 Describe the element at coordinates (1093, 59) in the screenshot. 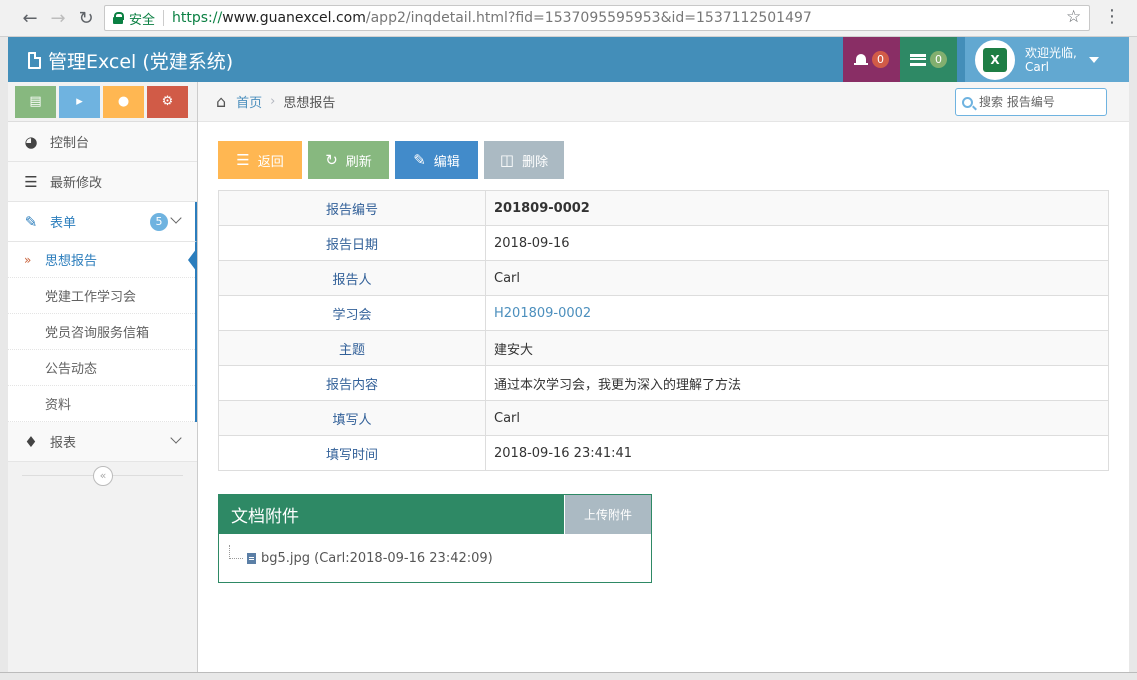

I see `caret-down-icon` at that location.